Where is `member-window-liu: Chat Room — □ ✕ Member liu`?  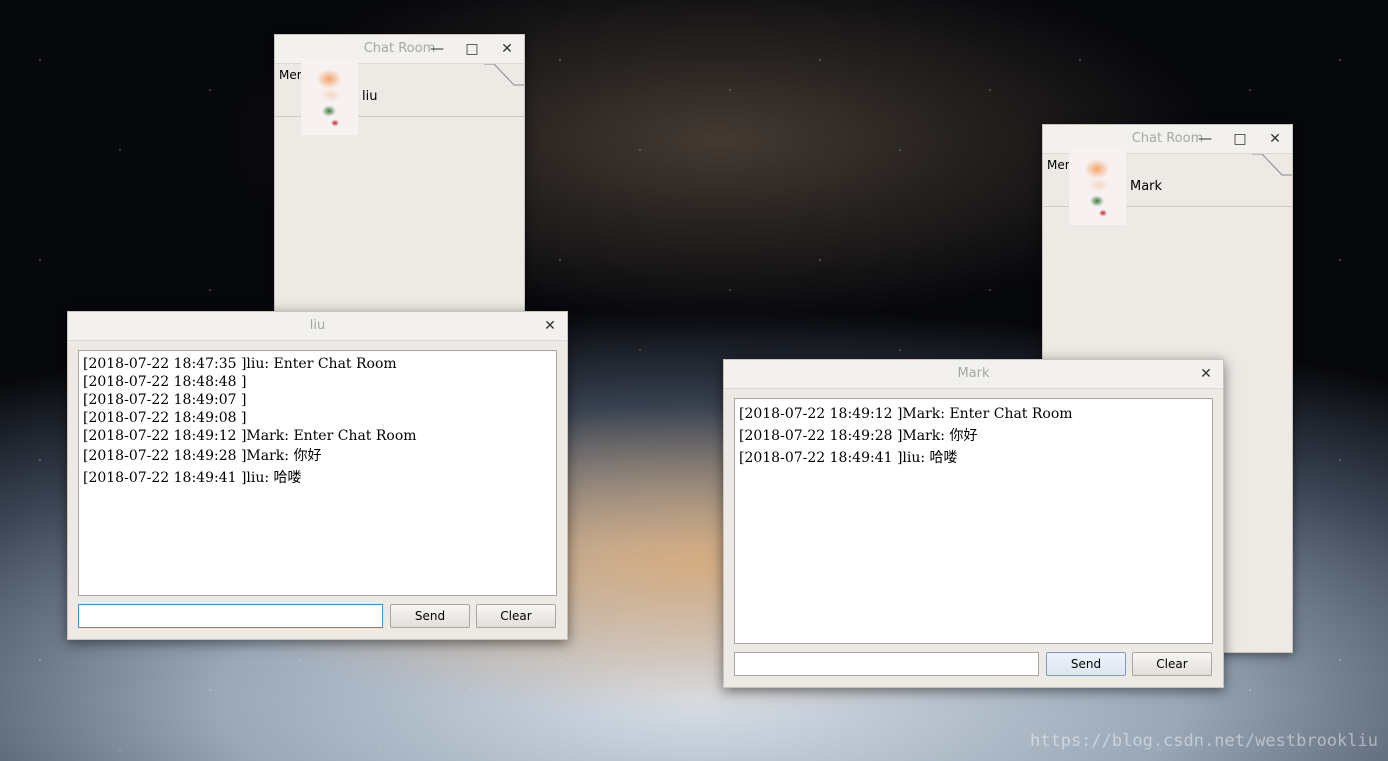 member-window-liu: Chat Room — □ ✕ Member liu is located at coordinates (399, 180).